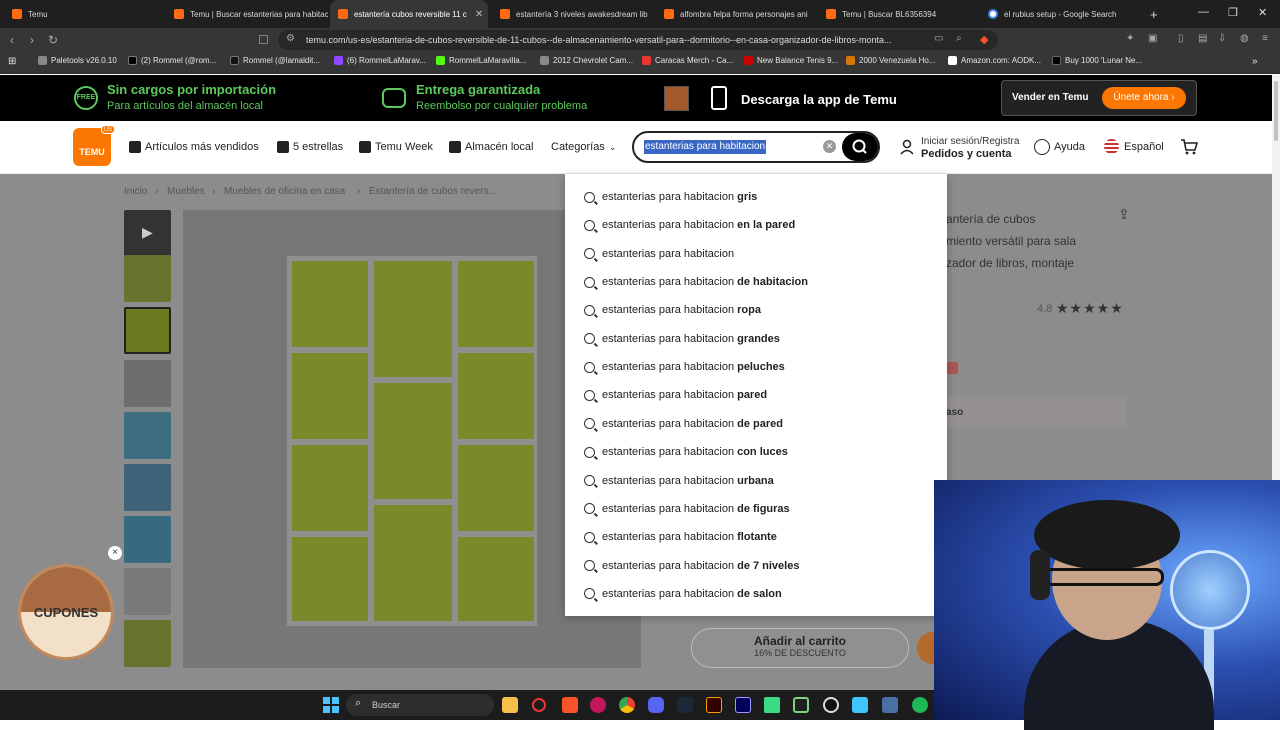  What do you see at coordinates (194, 147) in the screenshot?
I see `nav-best-sellers: Artículos más vendidos` at bounding box center [194, 147].